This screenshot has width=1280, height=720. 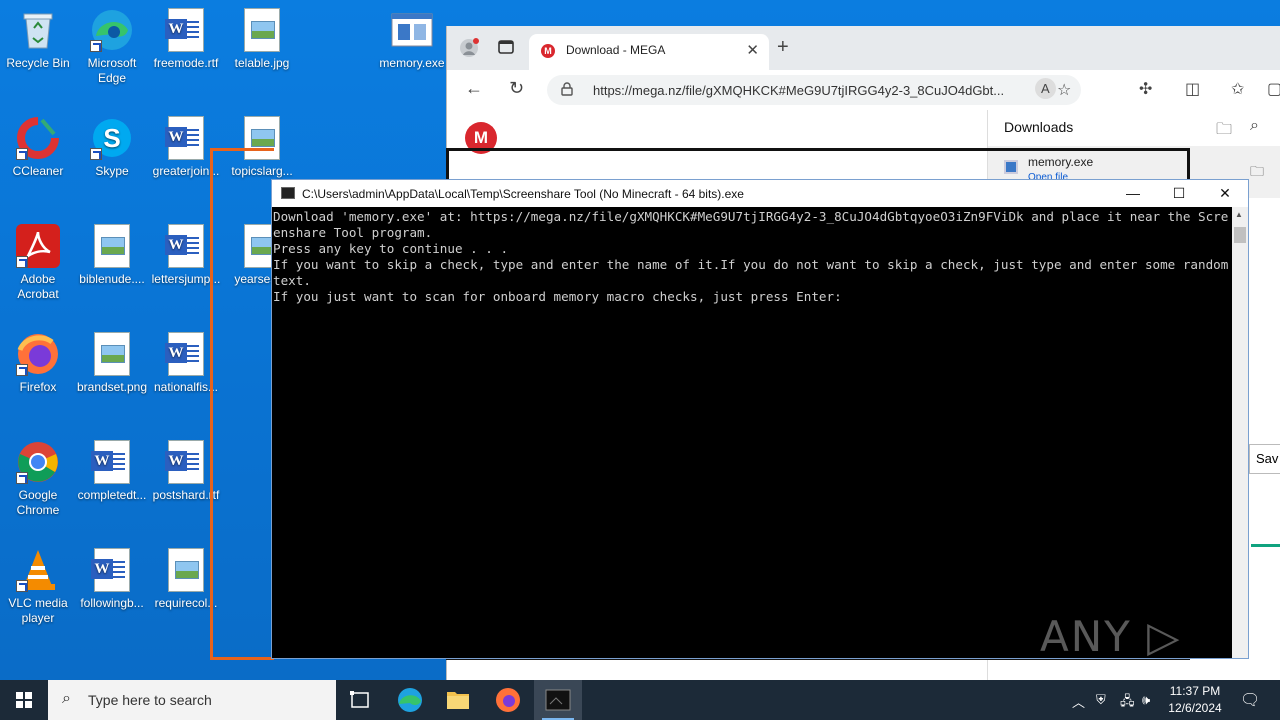 What do you see at coordinates (506, 49) in the screenshot?
I see `tab-actions-icon` at bounding box center [506, 49].